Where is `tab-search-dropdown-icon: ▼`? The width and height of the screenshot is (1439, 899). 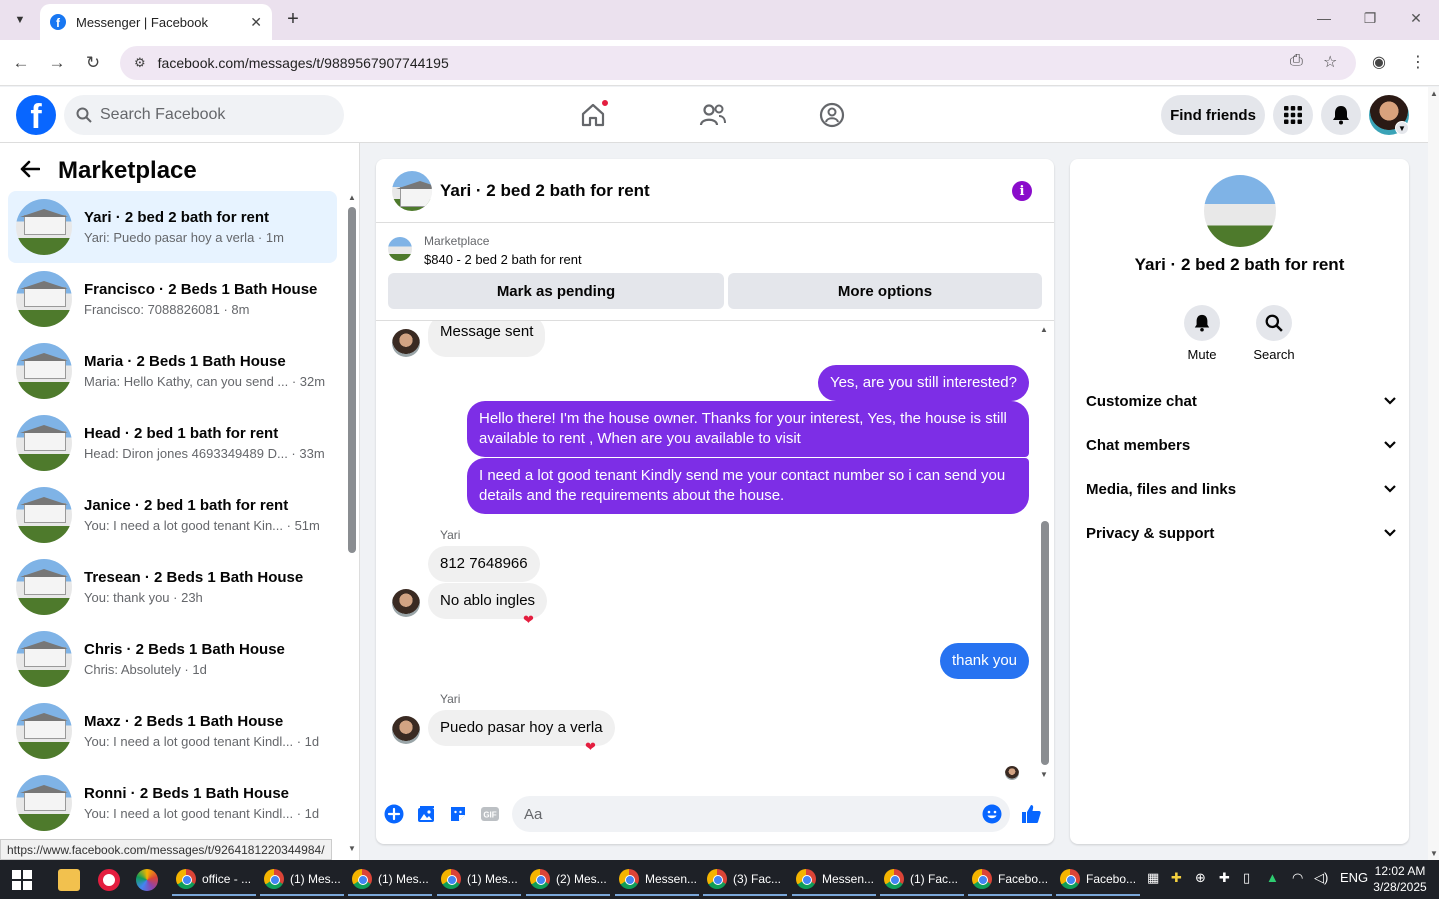
tab-search-dropdown-icon: ▼ is located at coordinates (20, 20).